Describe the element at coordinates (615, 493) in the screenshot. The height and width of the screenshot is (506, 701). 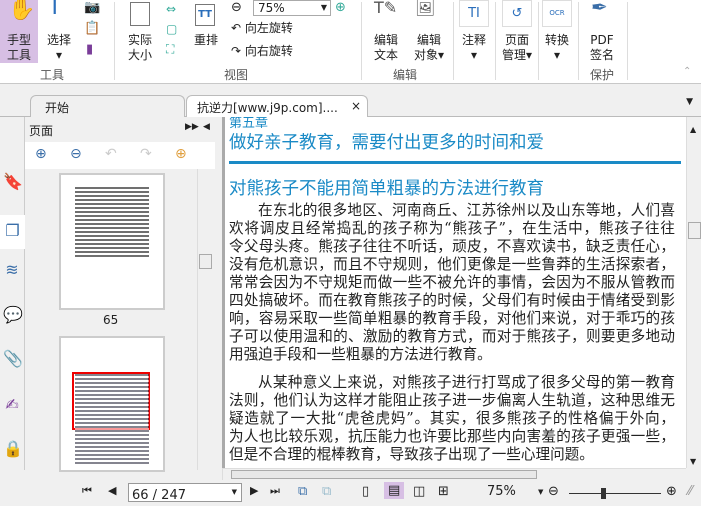
I see `zoom-slider` at that location.